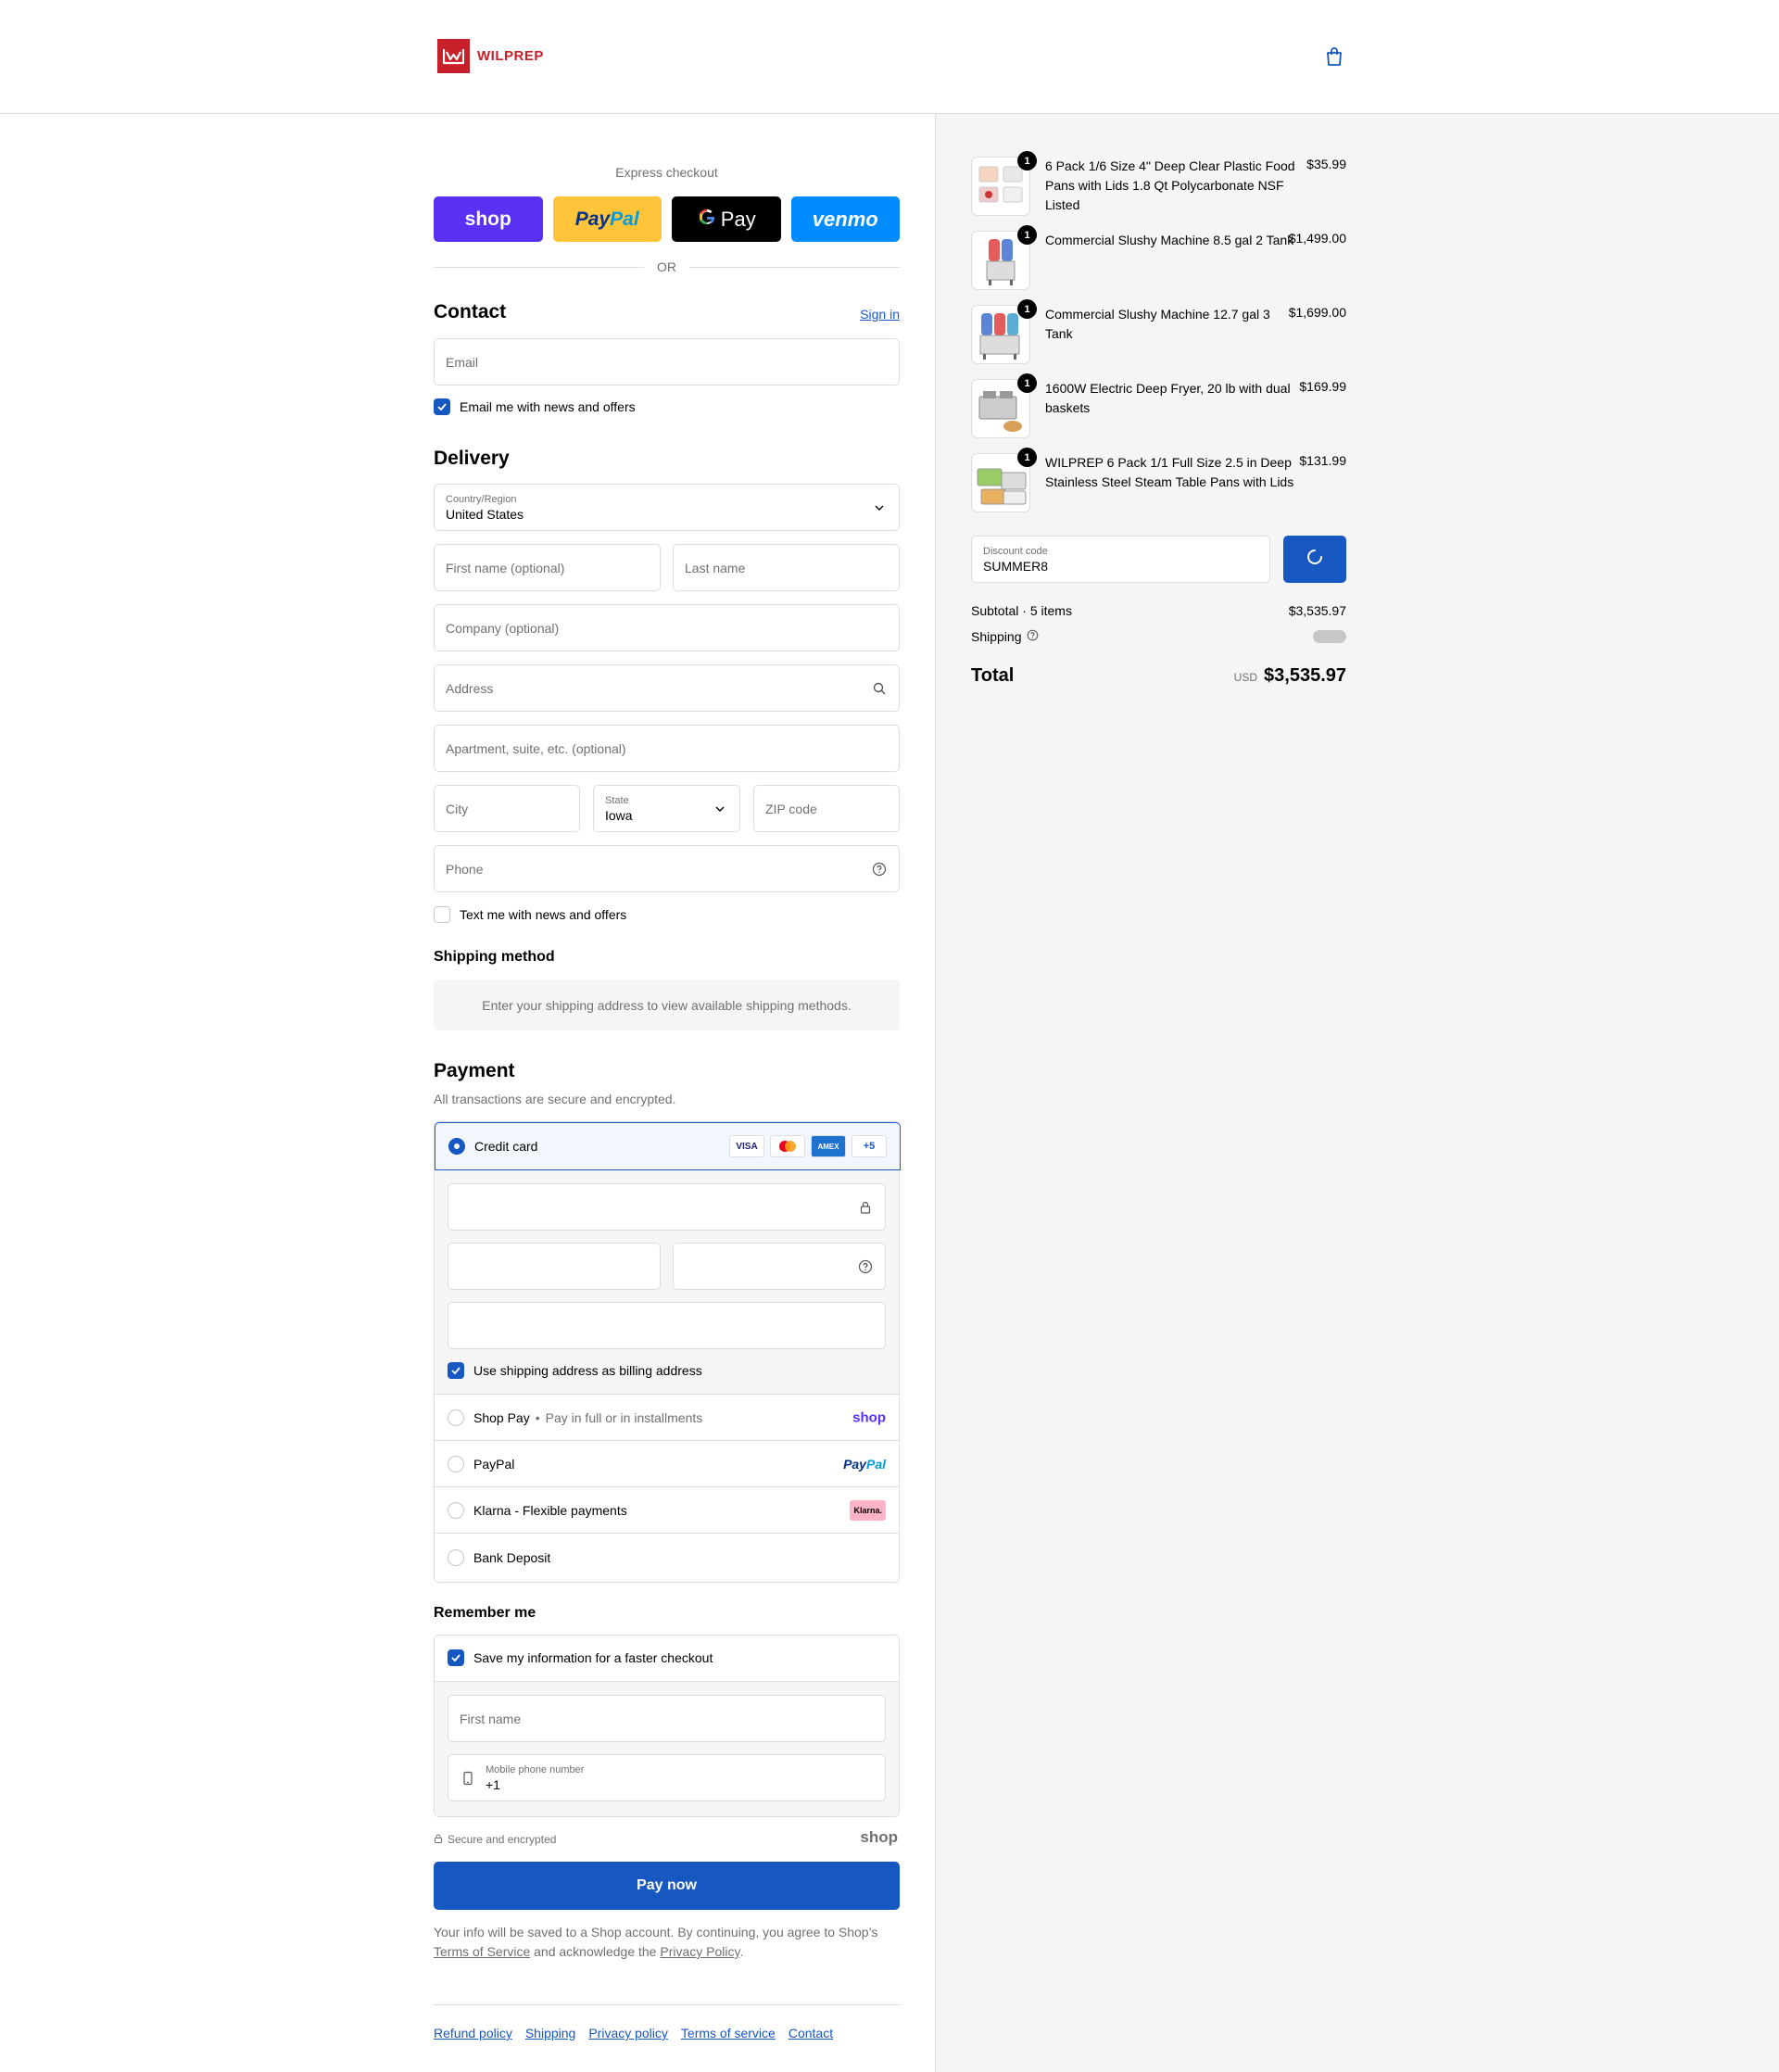 This screenshot has width=1779, height=2072. What do you see at coordinates (668, 1146) in the screenshot?
I see `credit-card-option: Credit card VISA AMEX +5` at bounding box center [668, 1146].